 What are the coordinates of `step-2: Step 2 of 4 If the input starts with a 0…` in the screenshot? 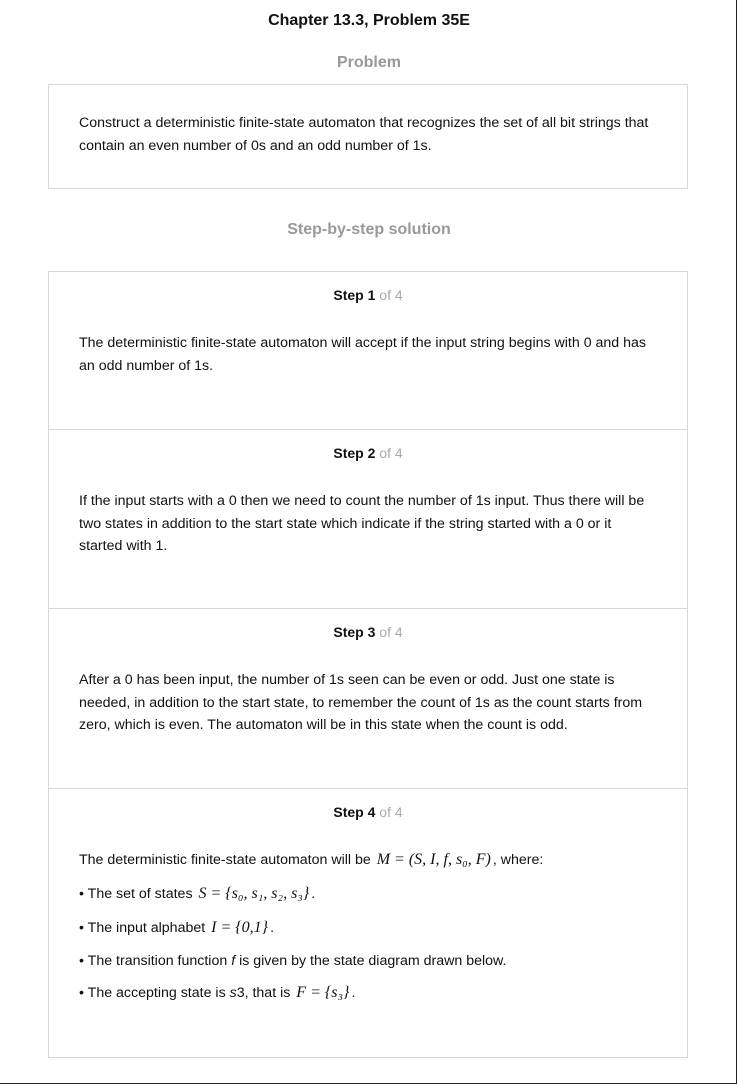 It's located at (368, 519).